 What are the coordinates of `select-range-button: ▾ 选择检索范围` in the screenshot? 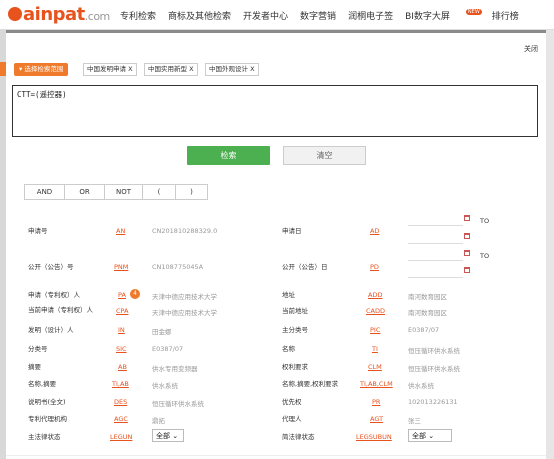 It's located at (41, 69).